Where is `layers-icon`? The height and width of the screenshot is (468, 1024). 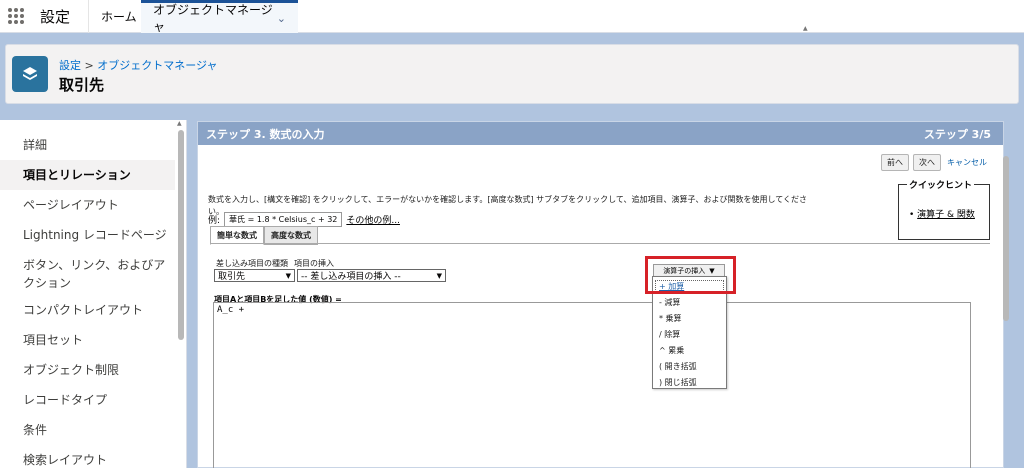
layers-icon is located at coordinates (30, 74).